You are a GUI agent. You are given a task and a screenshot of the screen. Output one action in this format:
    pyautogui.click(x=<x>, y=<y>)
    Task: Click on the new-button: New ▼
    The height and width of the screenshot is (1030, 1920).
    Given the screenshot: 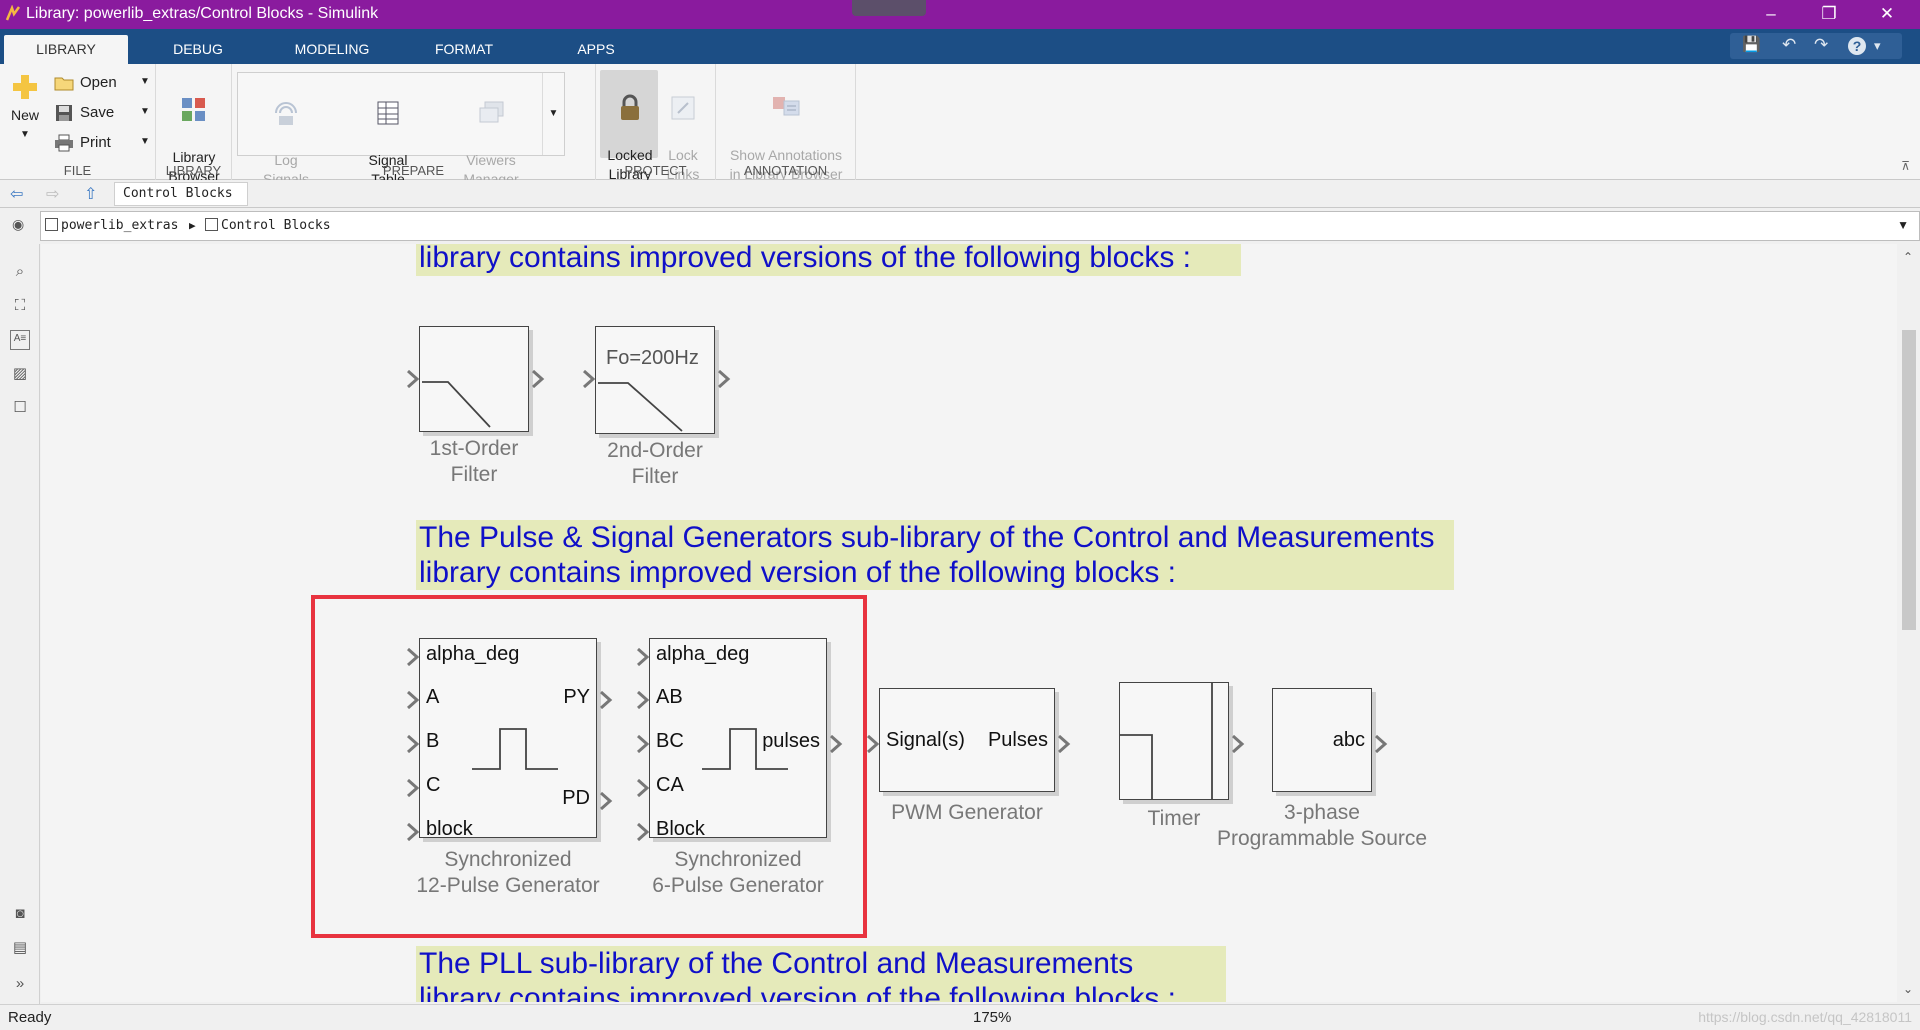 What is the action you would take?
    pyautogui.click(x=25, y=108)
    